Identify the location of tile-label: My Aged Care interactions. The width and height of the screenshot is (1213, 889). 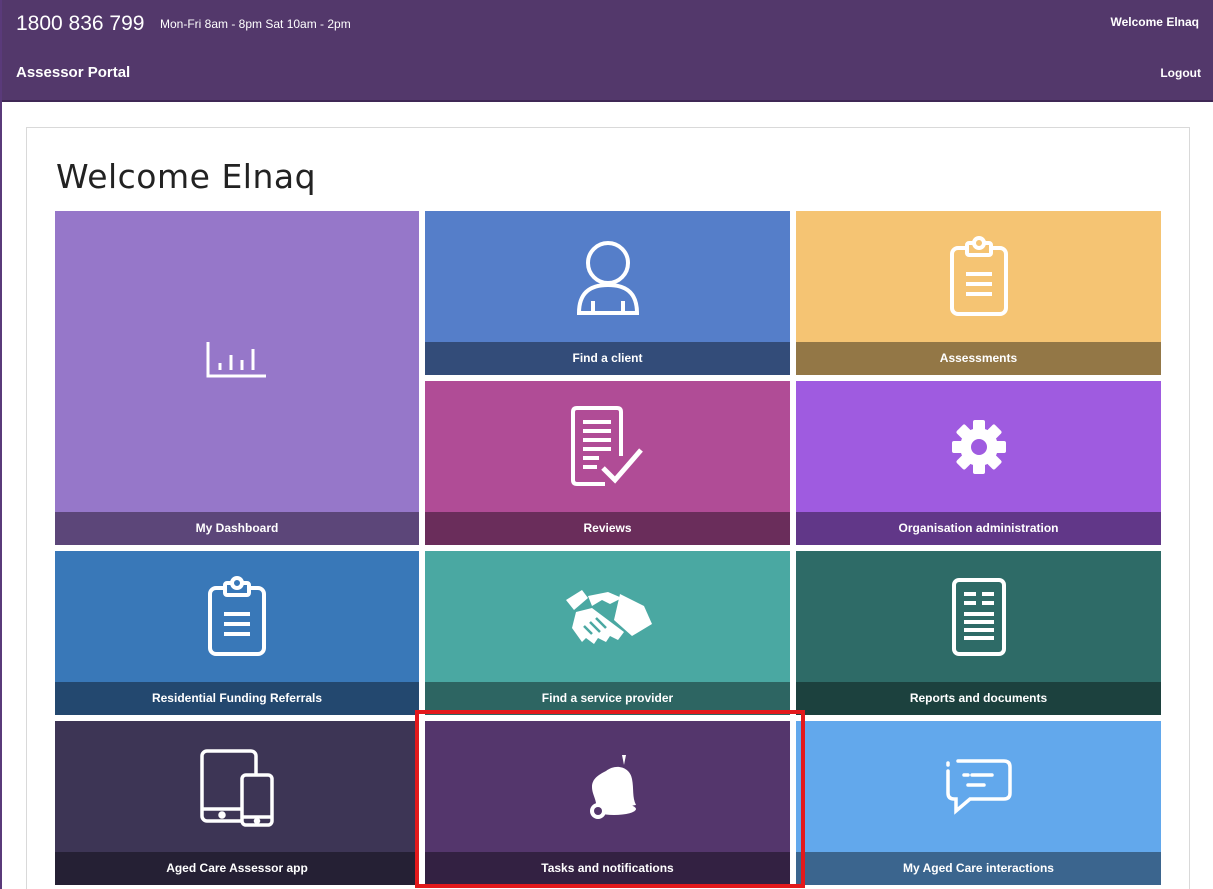
(978, 868).